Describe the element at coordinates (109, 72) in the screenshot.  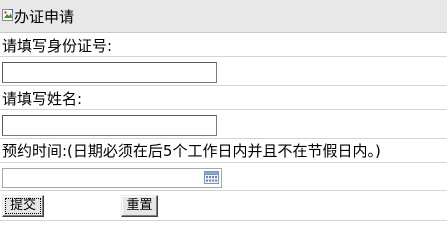
I see `id-number-input` at that location.